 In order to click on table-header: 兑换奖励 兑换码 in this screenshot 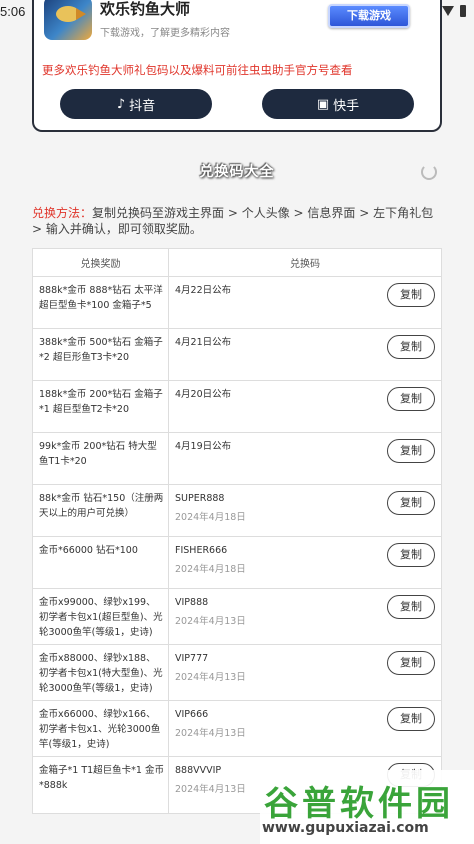, I will do `click(237, 263)`.